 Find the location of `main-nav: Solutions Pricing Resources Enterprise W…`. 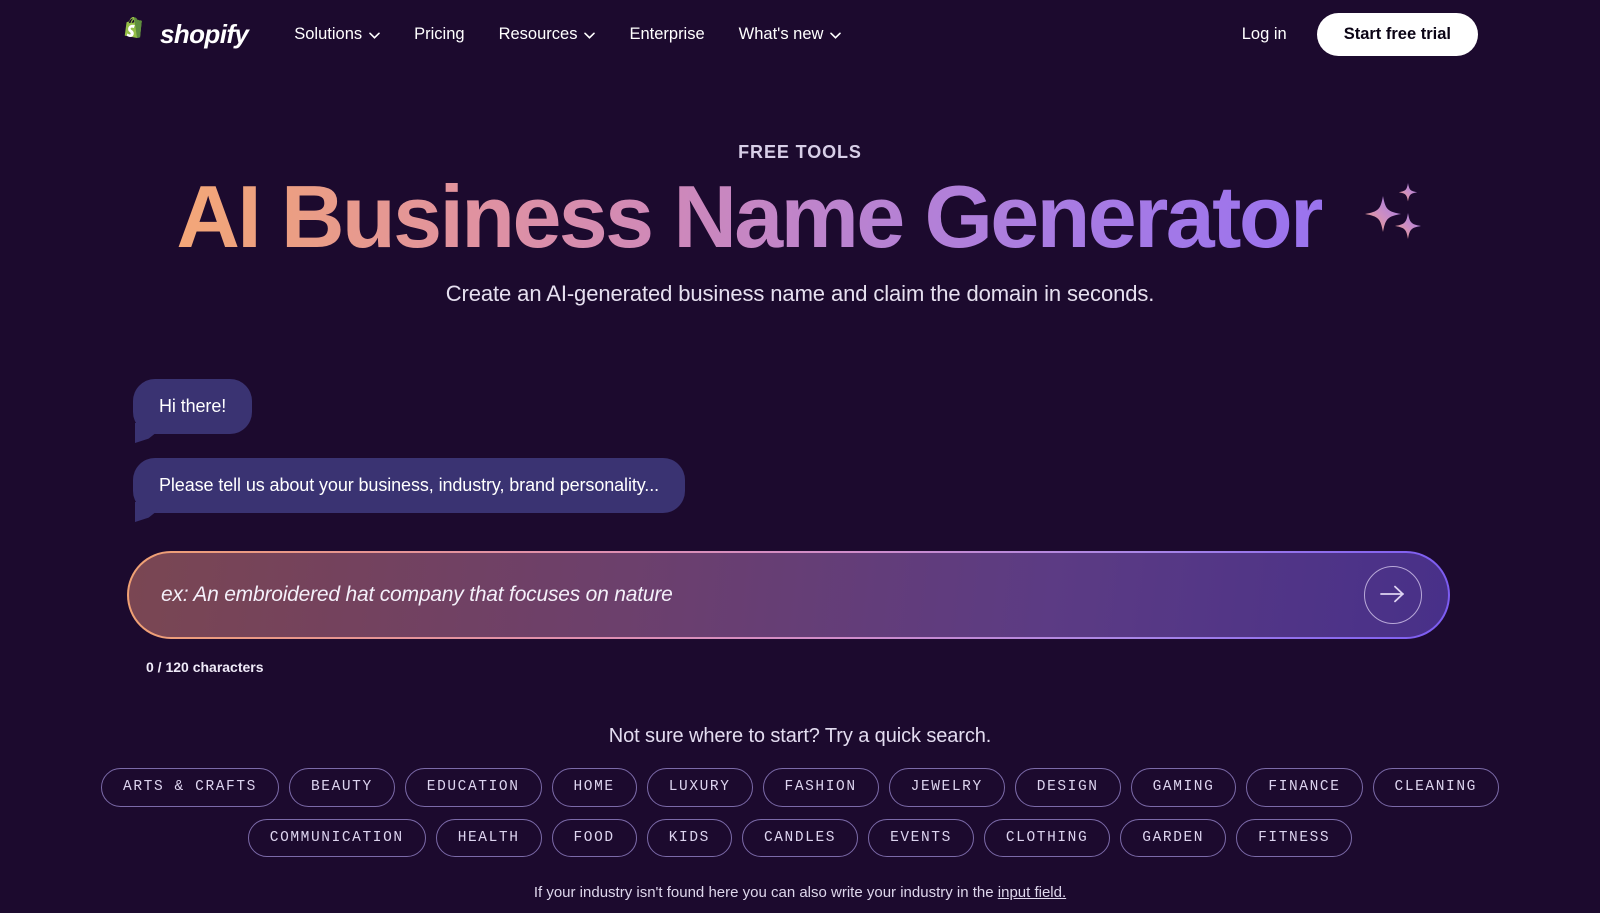

main-nav: Solutions Pricing Resources Enterprise W… is located at coordinates (568, 34).